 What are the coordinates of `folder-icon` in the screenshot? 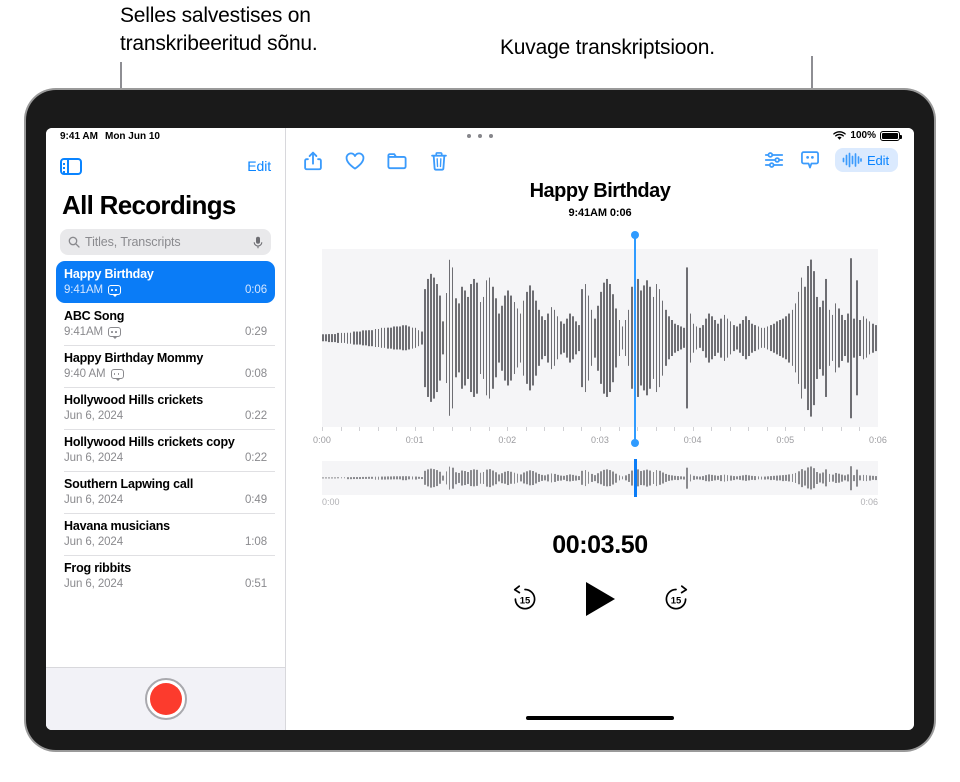 It's located at (397, 161).